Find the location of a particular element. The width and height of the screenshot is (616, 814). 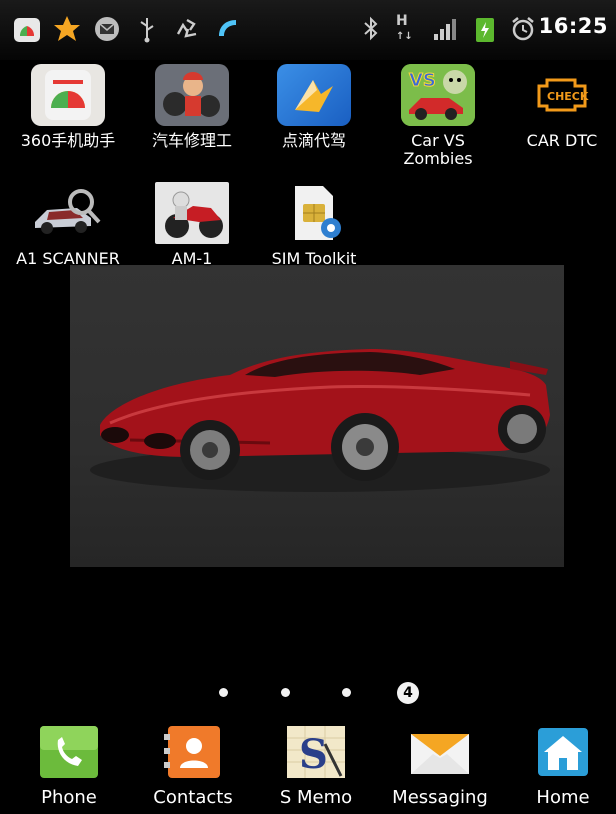

svg-text: VS is located at coordinates (422, 80).